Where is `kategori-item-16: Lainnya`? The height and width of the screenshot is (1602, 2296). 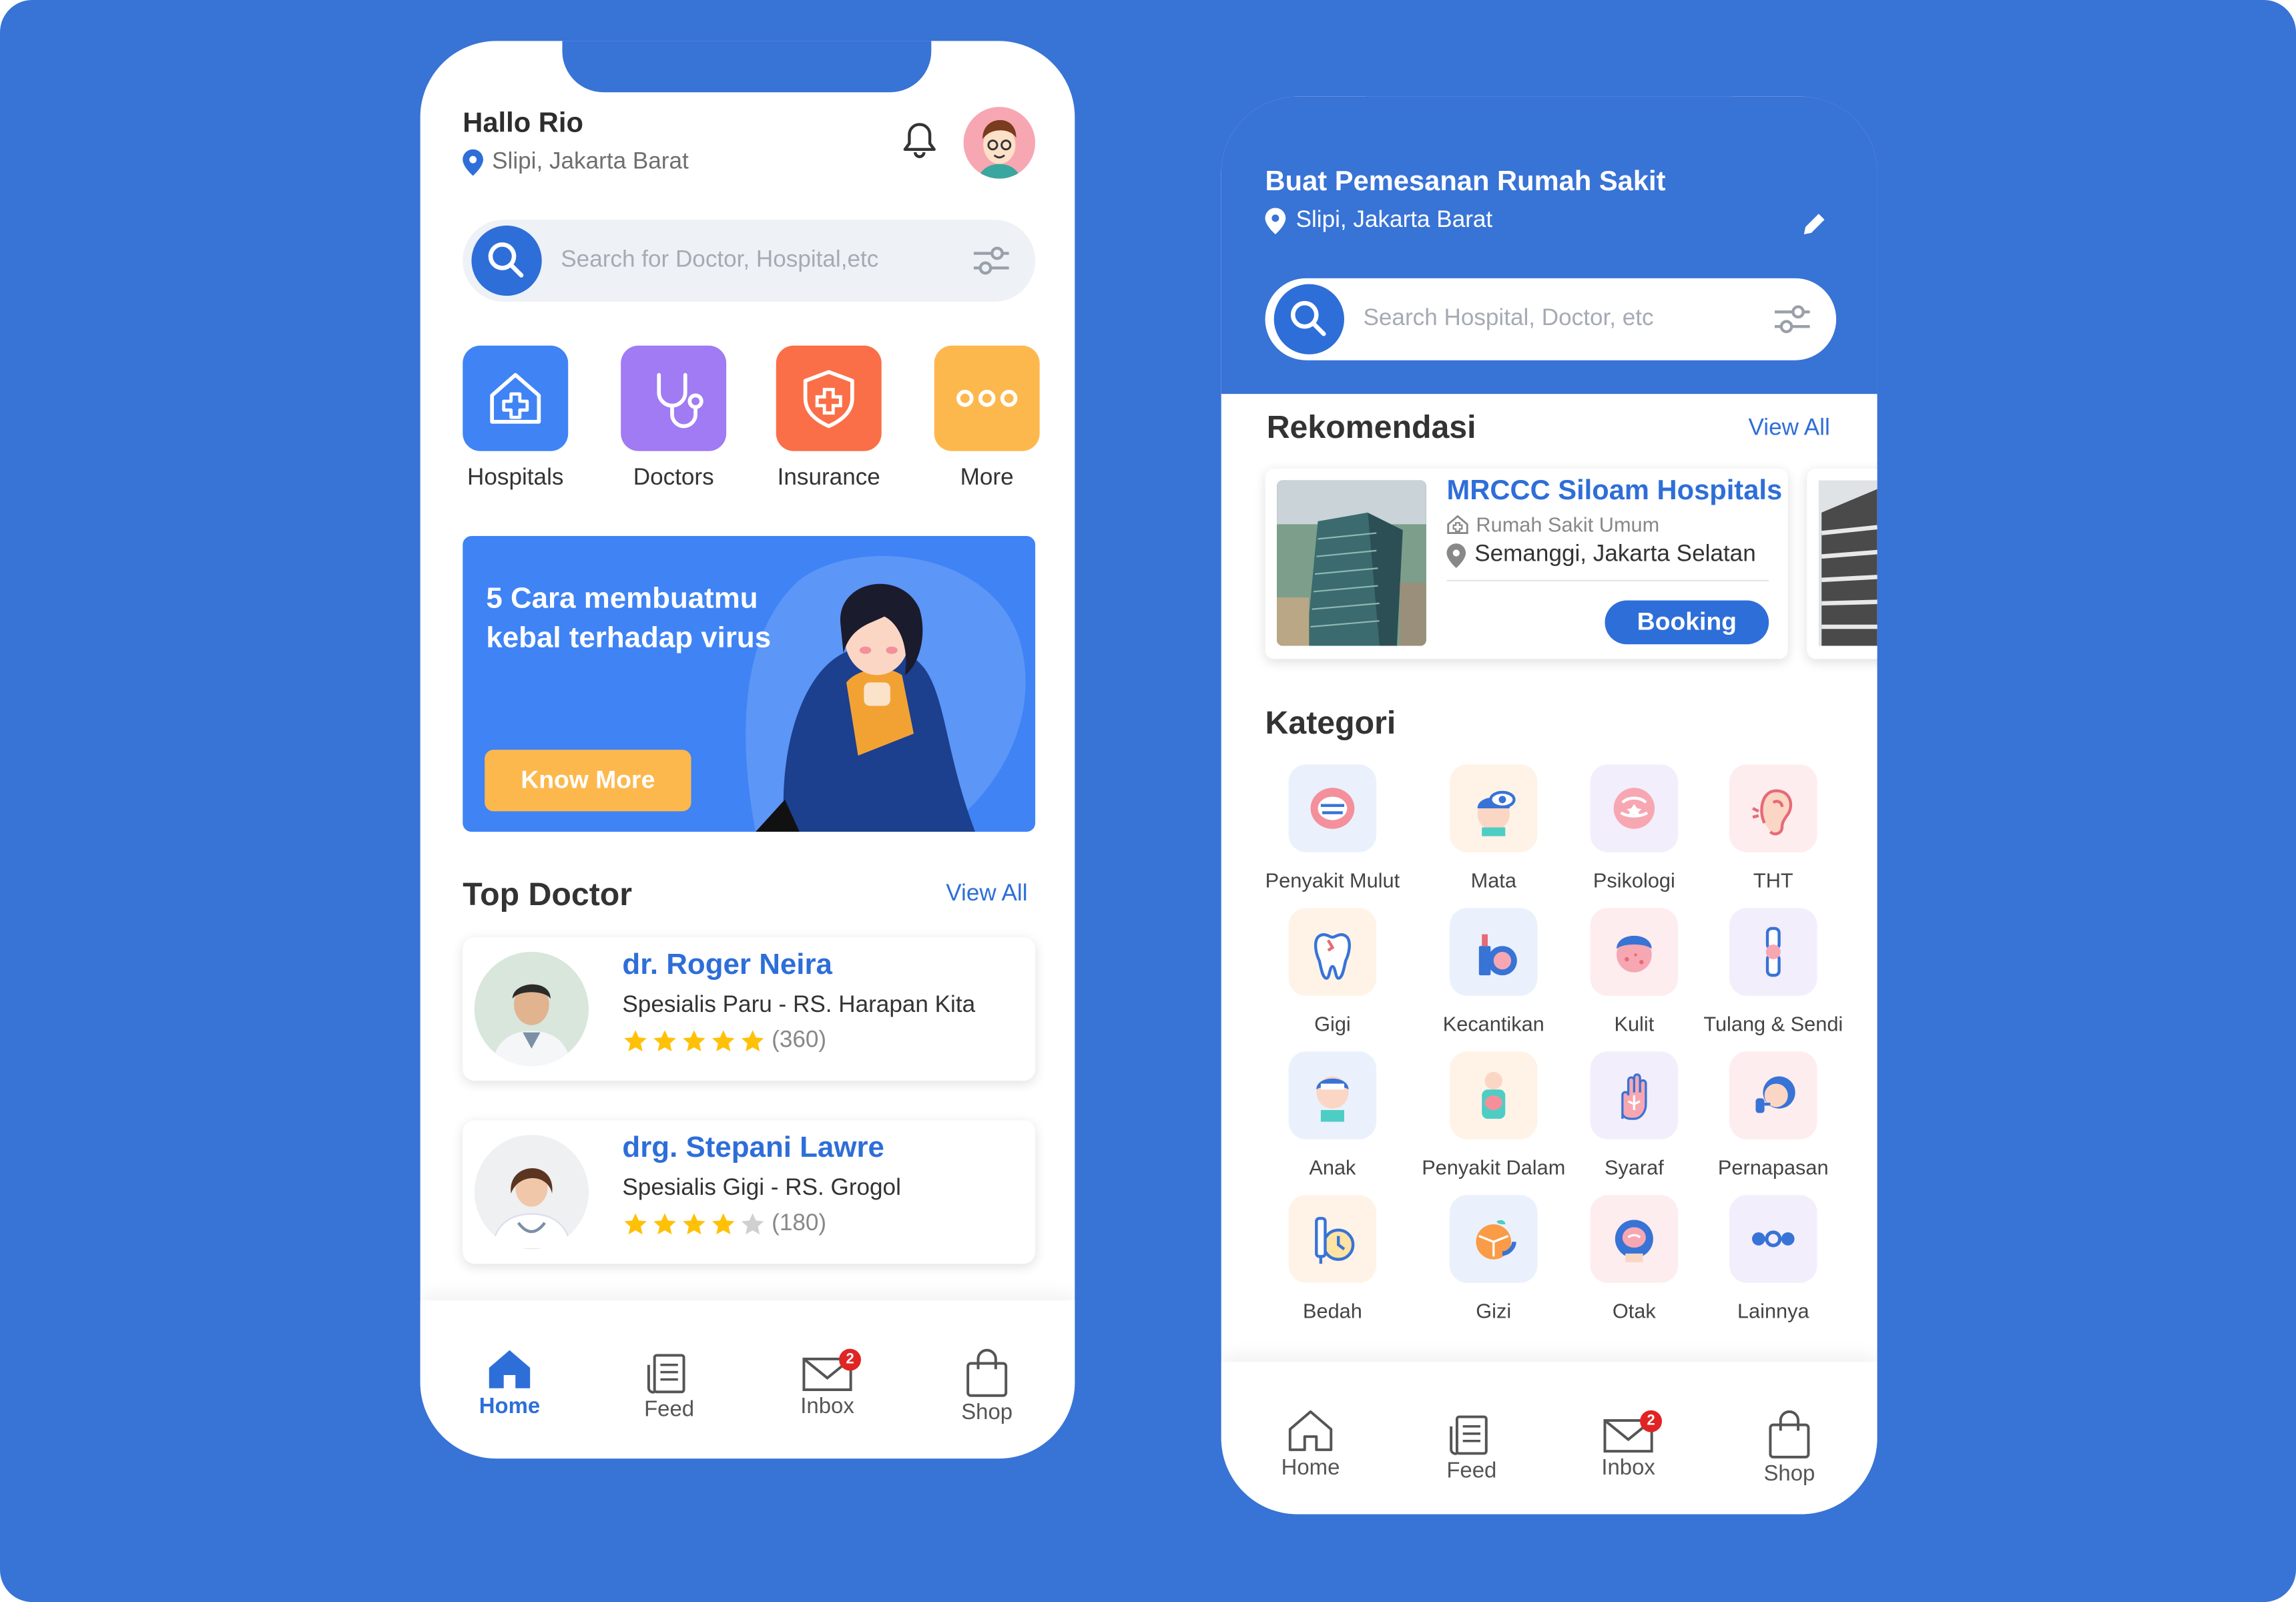 kategori-item-16: Lainnya is located at coordinates (1773, 1258).